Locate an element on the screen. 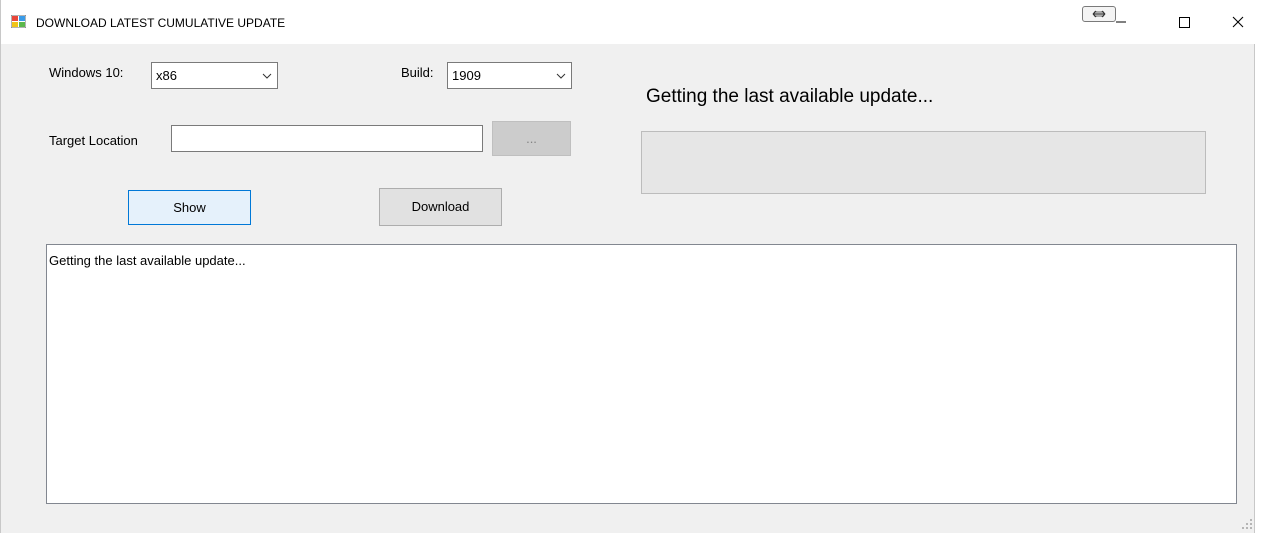  background-window-edge is located at coordinates (1263, 266).